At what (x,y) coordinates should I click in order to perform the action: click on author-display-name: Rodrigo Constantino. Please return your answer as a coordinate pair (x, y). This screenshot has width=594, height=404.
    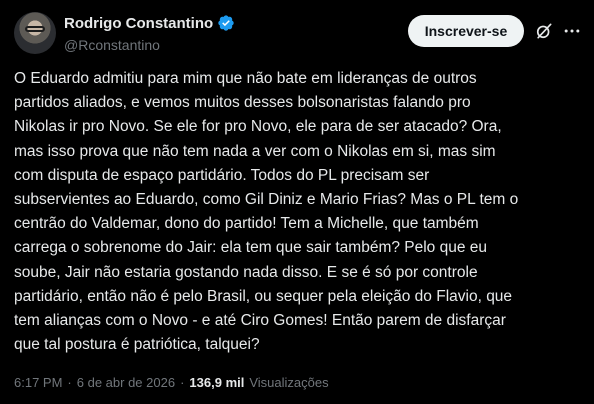
    Looking at the image, I should click on (138, 23).